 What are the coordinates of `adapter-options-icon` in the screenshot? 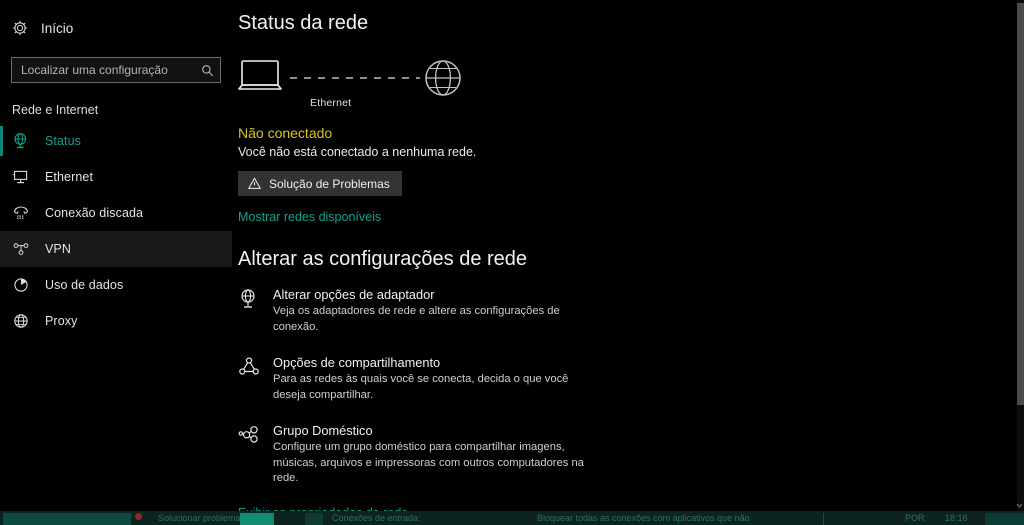 It's located at (249, 299).